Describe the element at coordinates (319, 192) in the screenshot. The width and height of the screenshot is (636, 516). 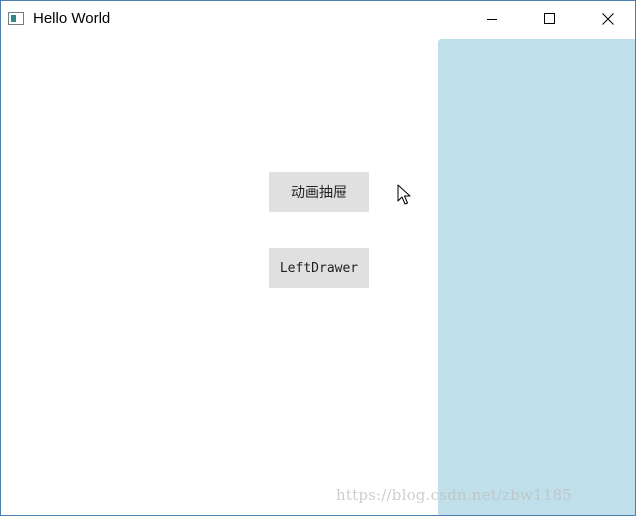
I see `animate-drawer-button: 动画抽屉` at that location.